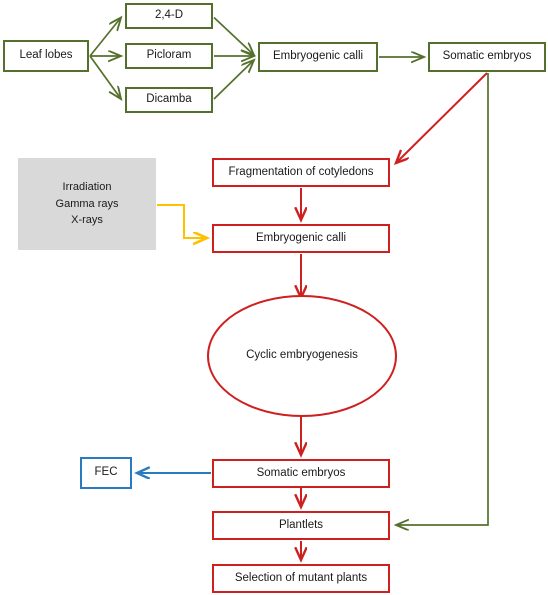 This screenshot has width=548, height=595. What do you see at coordinates (301, 238) in the screenshot?
I see `node-embryogenic-calli-red: Embryogenic calli` at bounding box center [301, 238].